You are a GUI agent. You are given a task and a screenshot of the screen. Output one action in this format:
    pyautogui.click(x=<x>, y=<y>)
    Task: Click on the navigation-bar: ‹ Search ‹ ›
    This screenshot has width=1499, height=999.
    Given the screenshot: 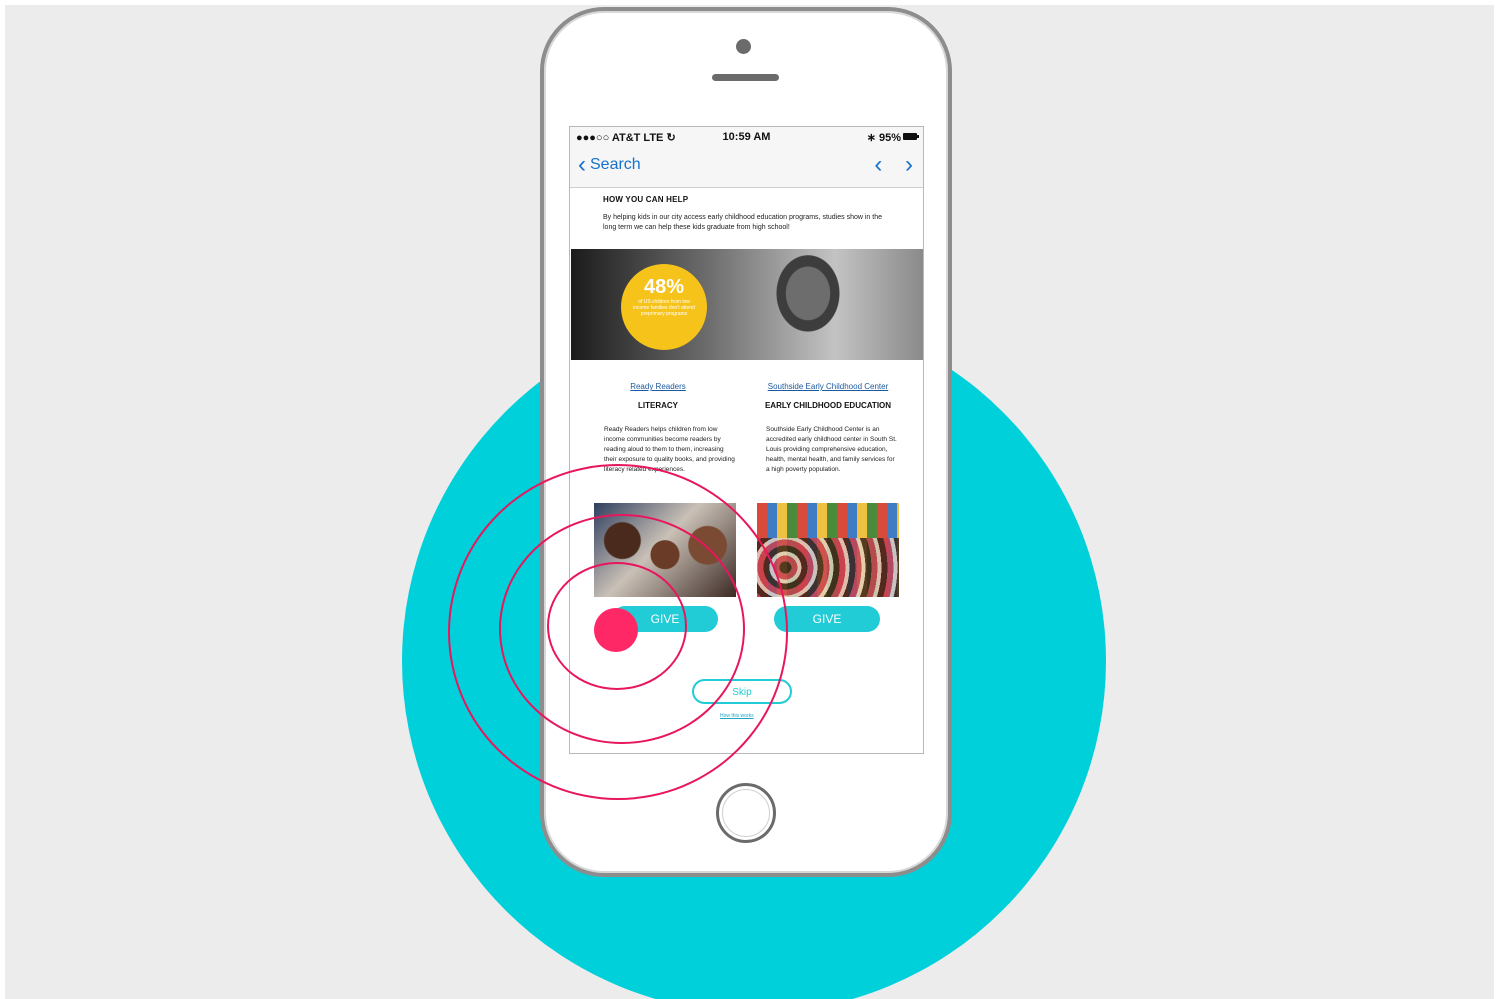 What is the action you would take?
    pyautogui.click(x=746, y=167)
    